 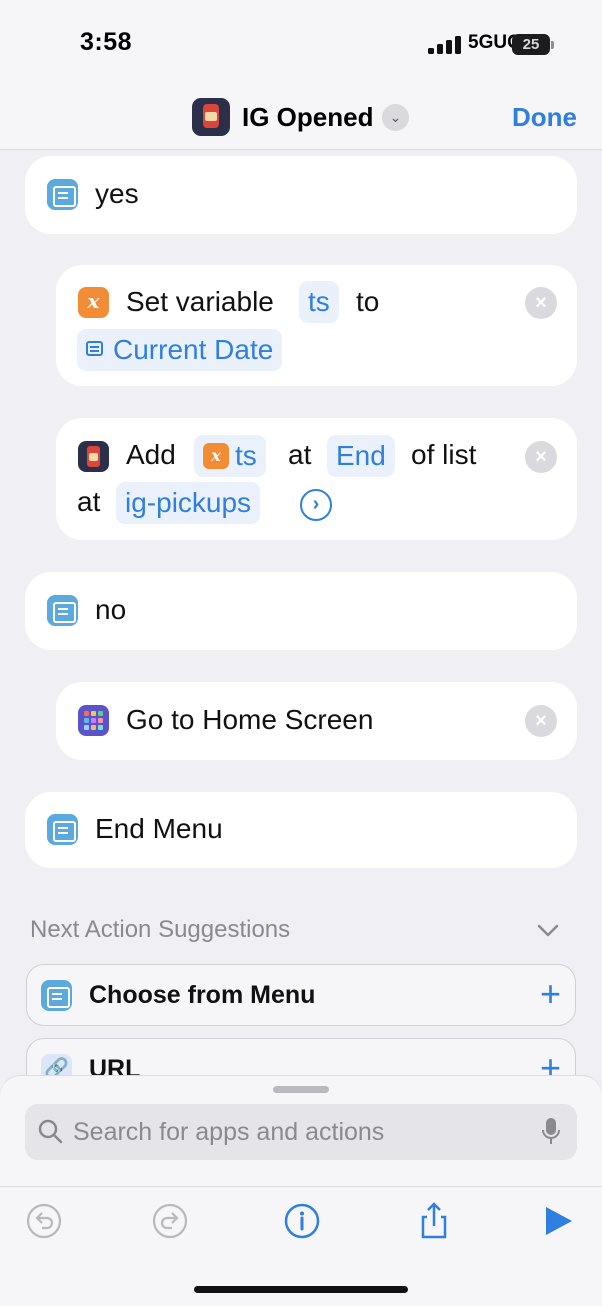 What do you see at coordinates (93, 456) in the screenshot?
I see `app-action-icon` at bounding box center [93, 456].